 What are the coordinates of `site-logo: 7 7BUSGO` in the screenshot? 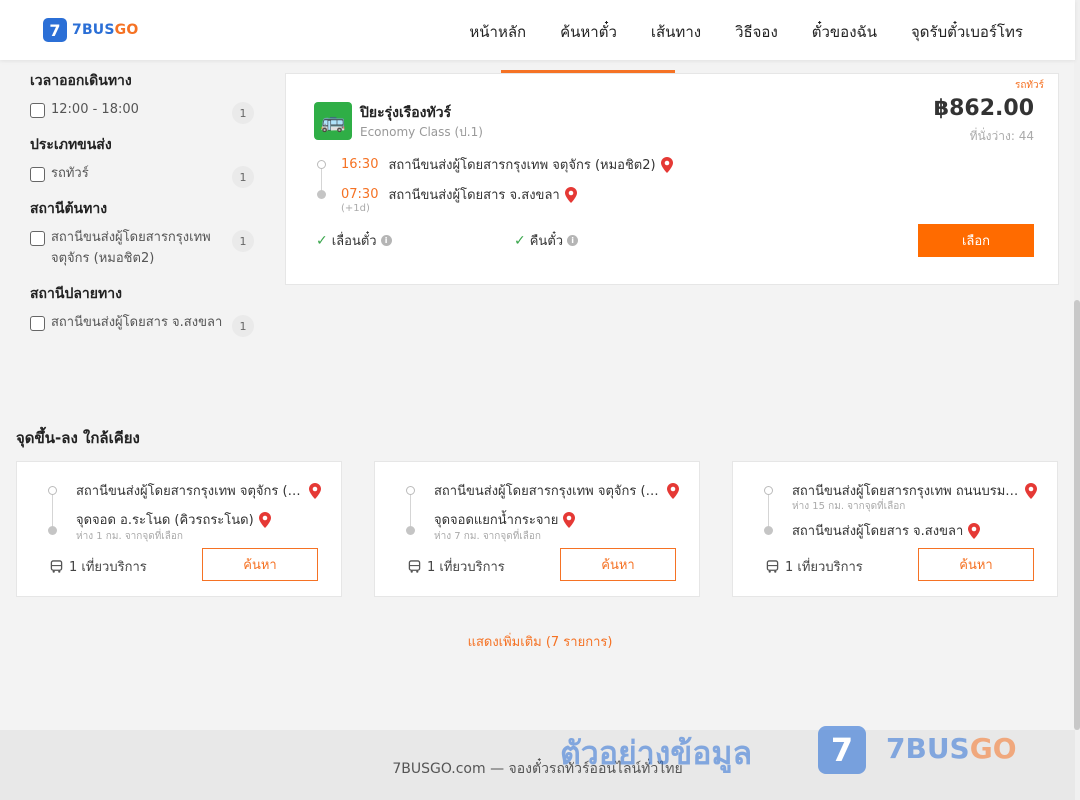 It's located at (90, 30).